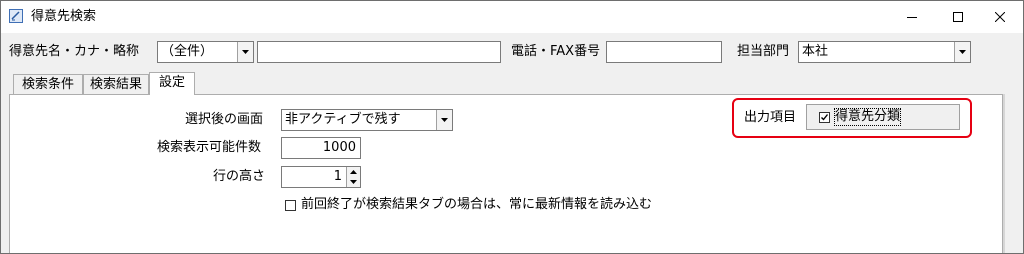 Image resolution: width=1024 pixels, height=254 pixels. What do you see at coordinates (74, 51) in the screenshot?
I see `customer-name-label: 得意先名・カナ・略称` at bounding box center [74, 51].